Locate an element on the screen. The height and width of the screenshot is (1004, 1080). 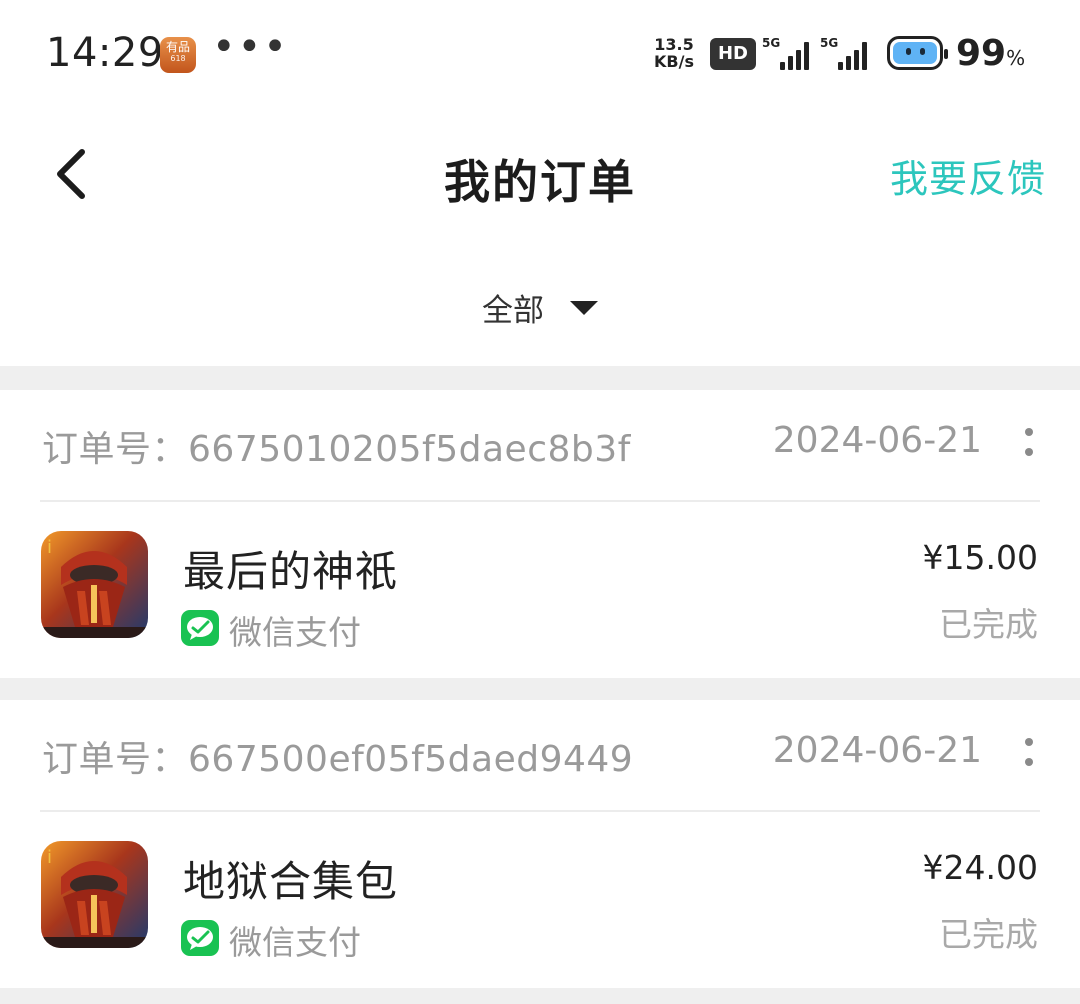
network-speed: 13.5 KB/s is located at coordinates (674, 53).